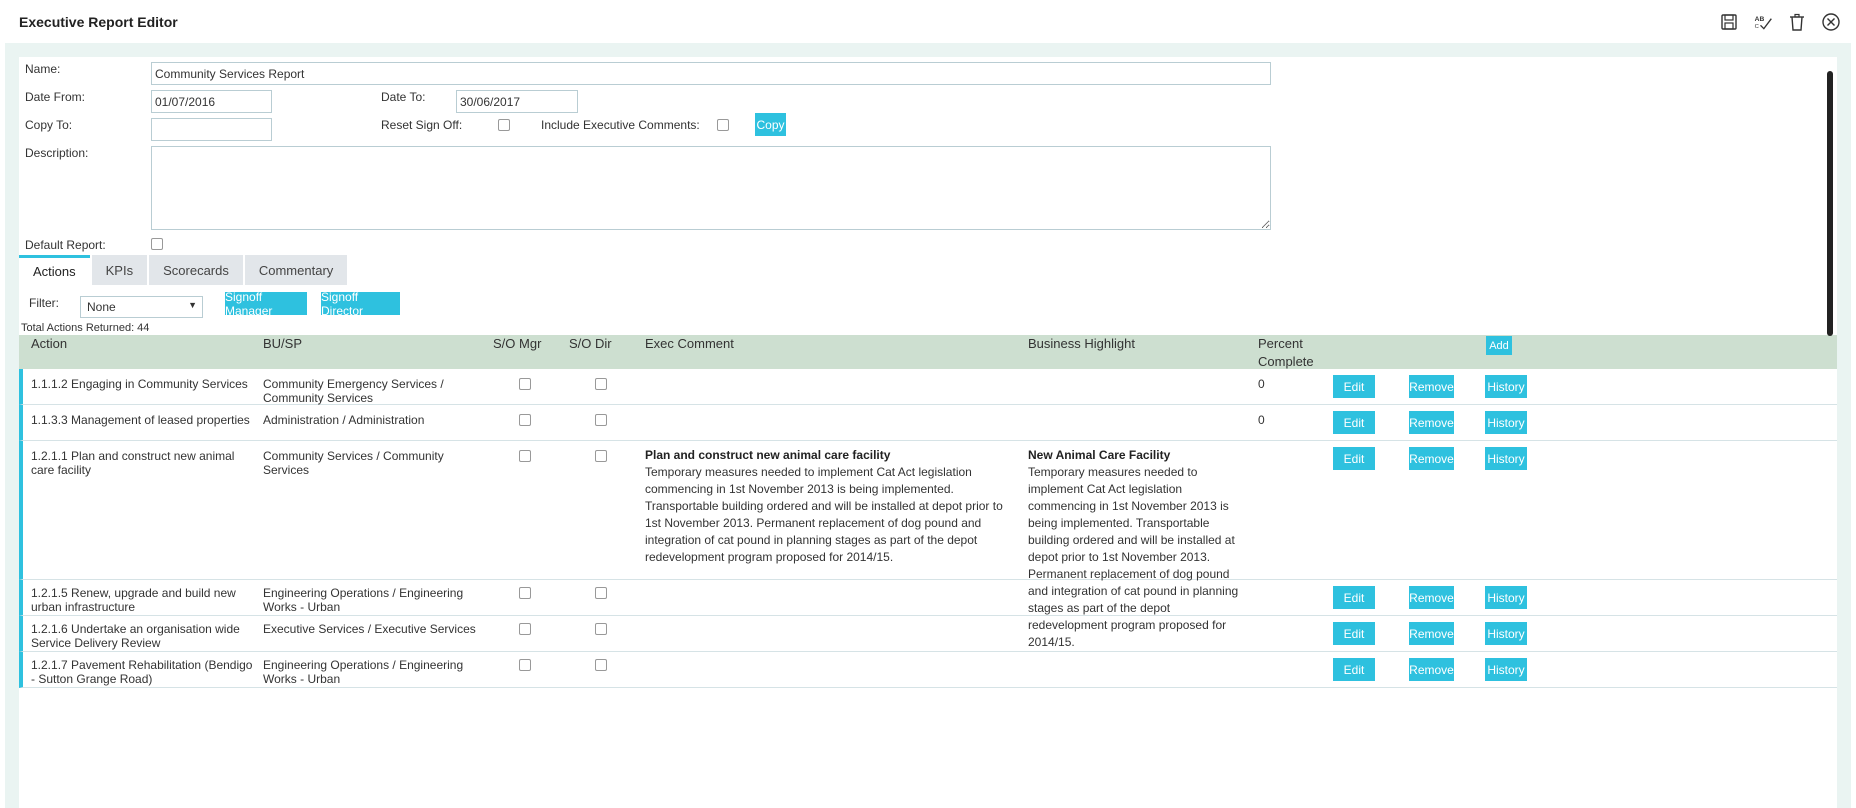  Describe the element at coordinates (283, 343) in the screenshot. I see `header-busp: BU/SP` at that location.